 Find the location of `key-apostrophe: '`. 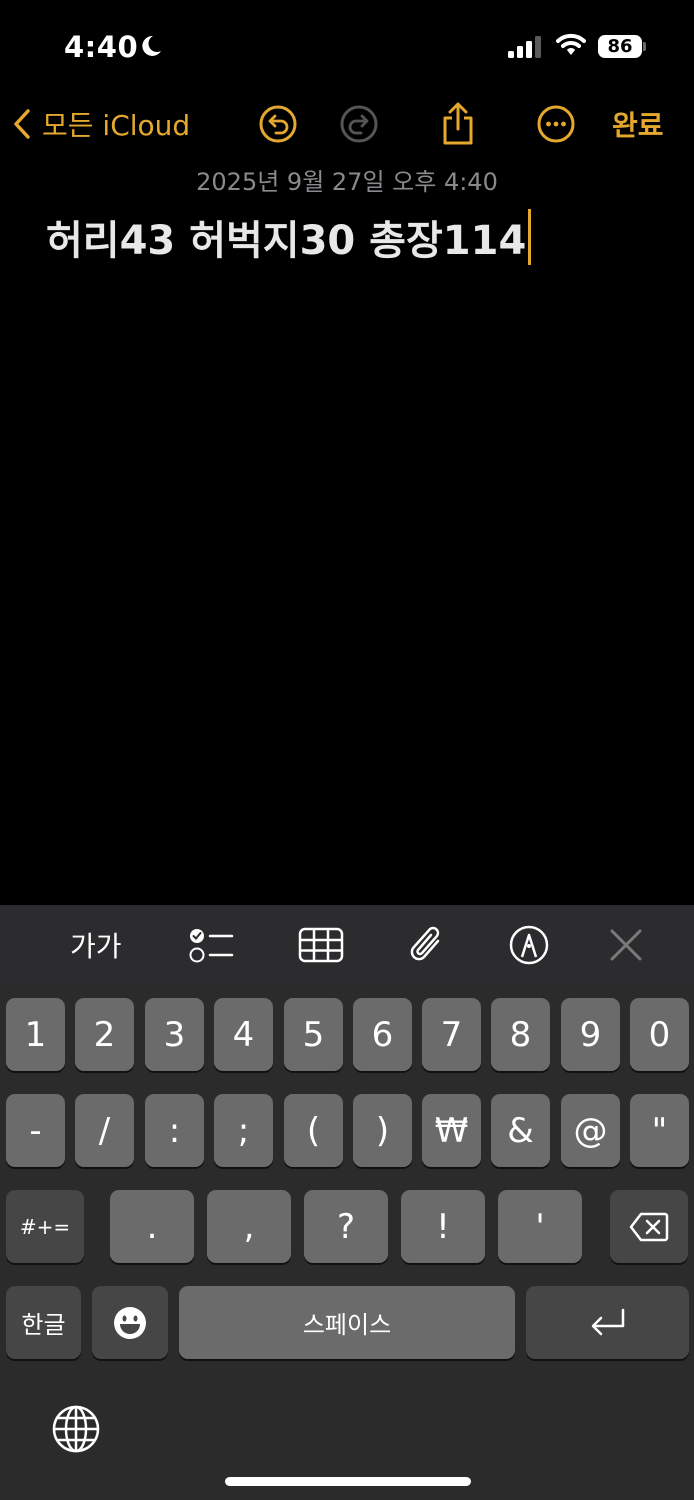

key-apostrophe: ' is located at coordinates (540, 1226).